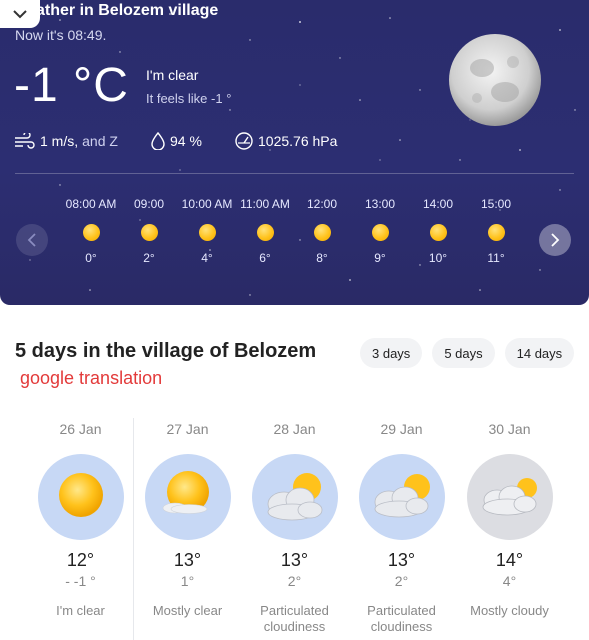  I want to click on feels-like: It feels like -1 °, so click(189, 98).